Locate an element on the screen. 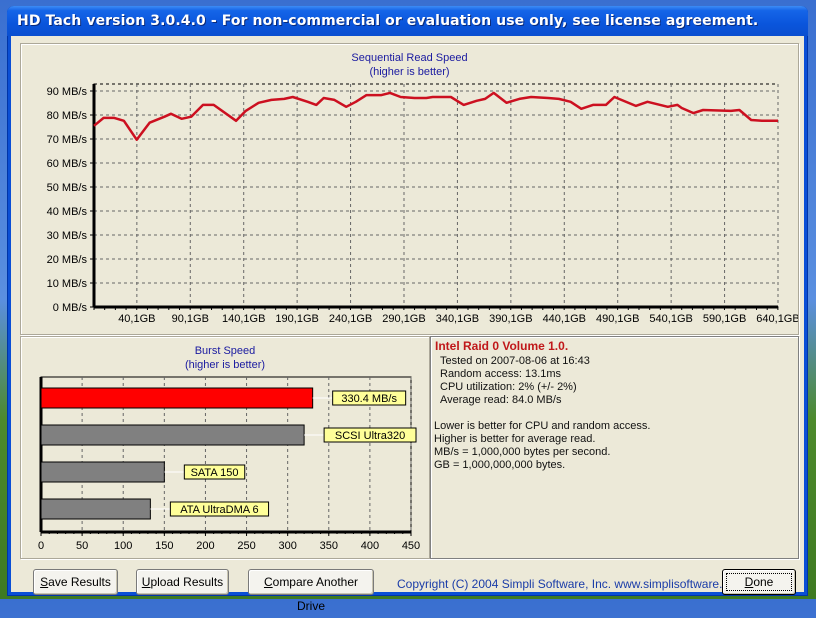 This screenshot has width=816, height=618. y-tick-label: 0 MB/s is located at coordinates (70, 308).